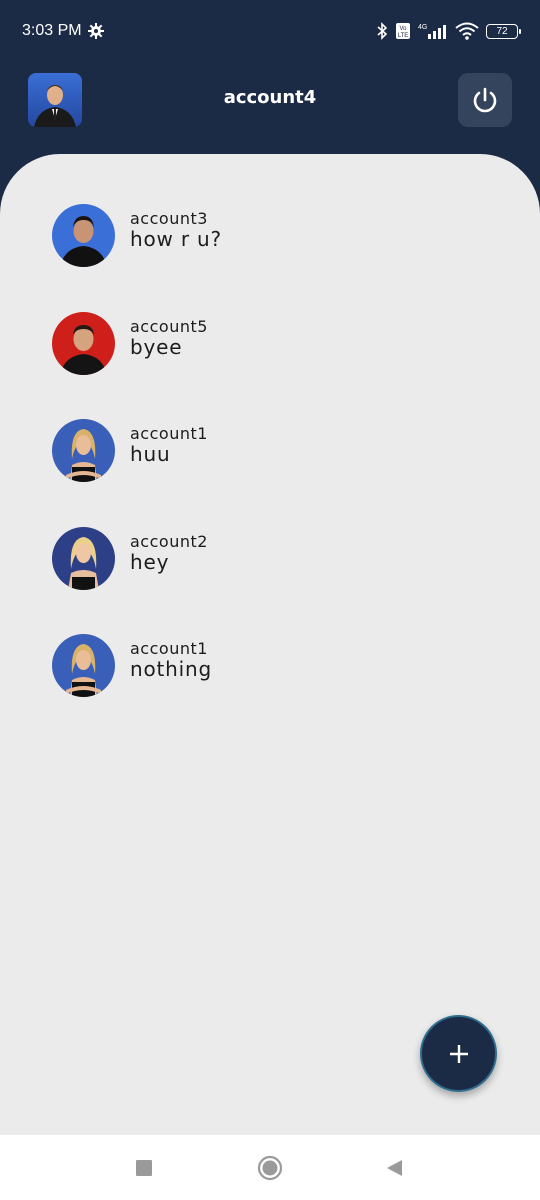 The width and height of the screenshot is (540, 1200). Describe the element at coordinates (156, 346) in the screenshot. I see `last-message: byee` at that location.